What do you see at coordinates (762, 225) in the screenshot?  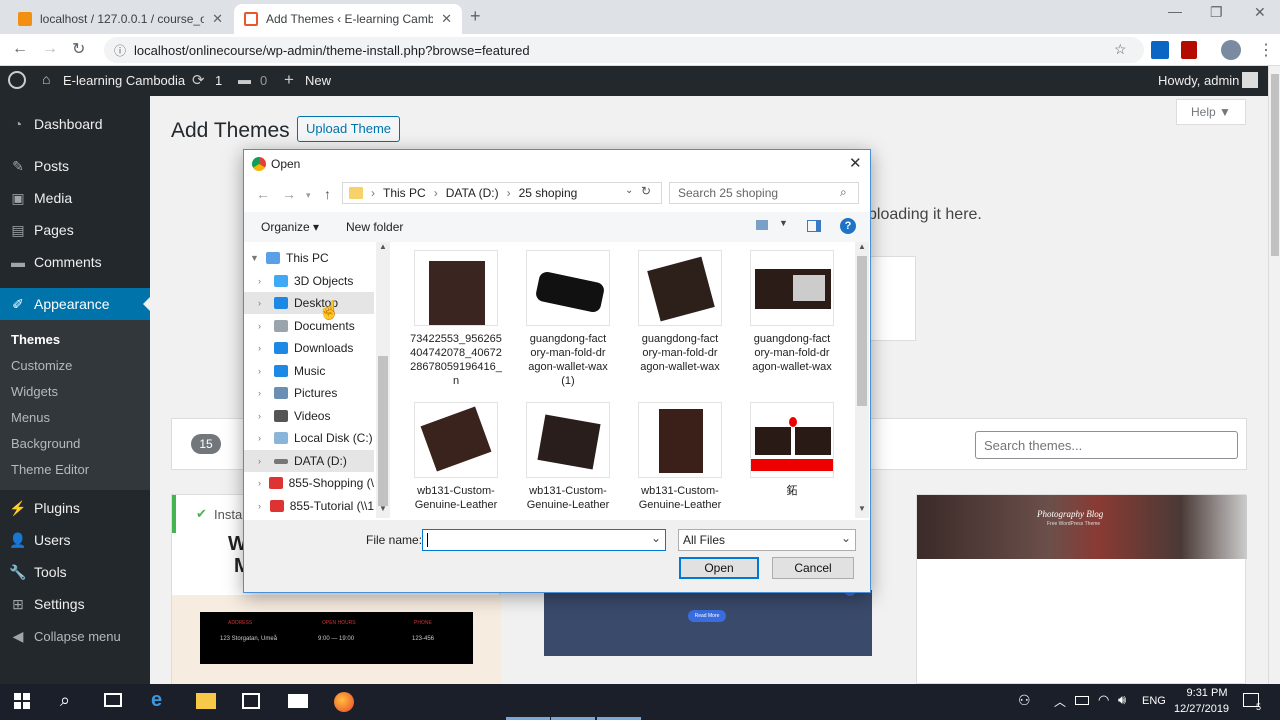 I see `view-options-icon` at bounding box center [762, 225].